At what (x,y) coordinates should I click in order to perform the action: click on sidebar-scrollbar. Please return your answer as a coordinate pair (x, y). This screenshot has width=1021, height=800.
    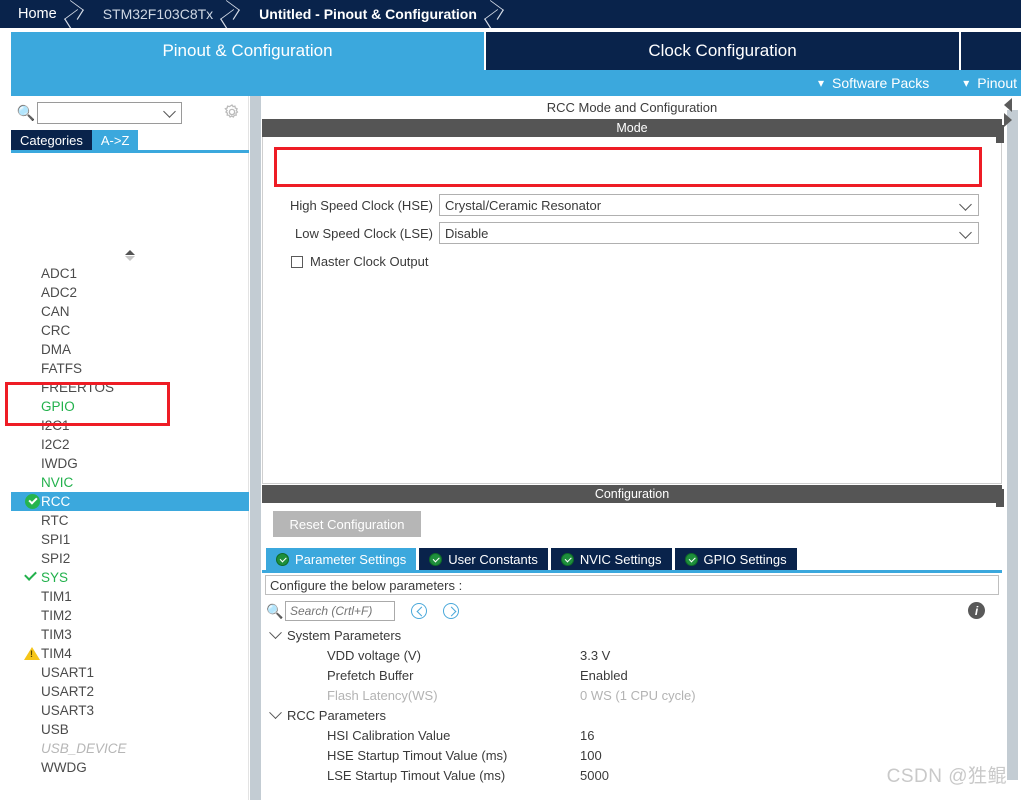
    Looking at the image, I should click on (255, 448).